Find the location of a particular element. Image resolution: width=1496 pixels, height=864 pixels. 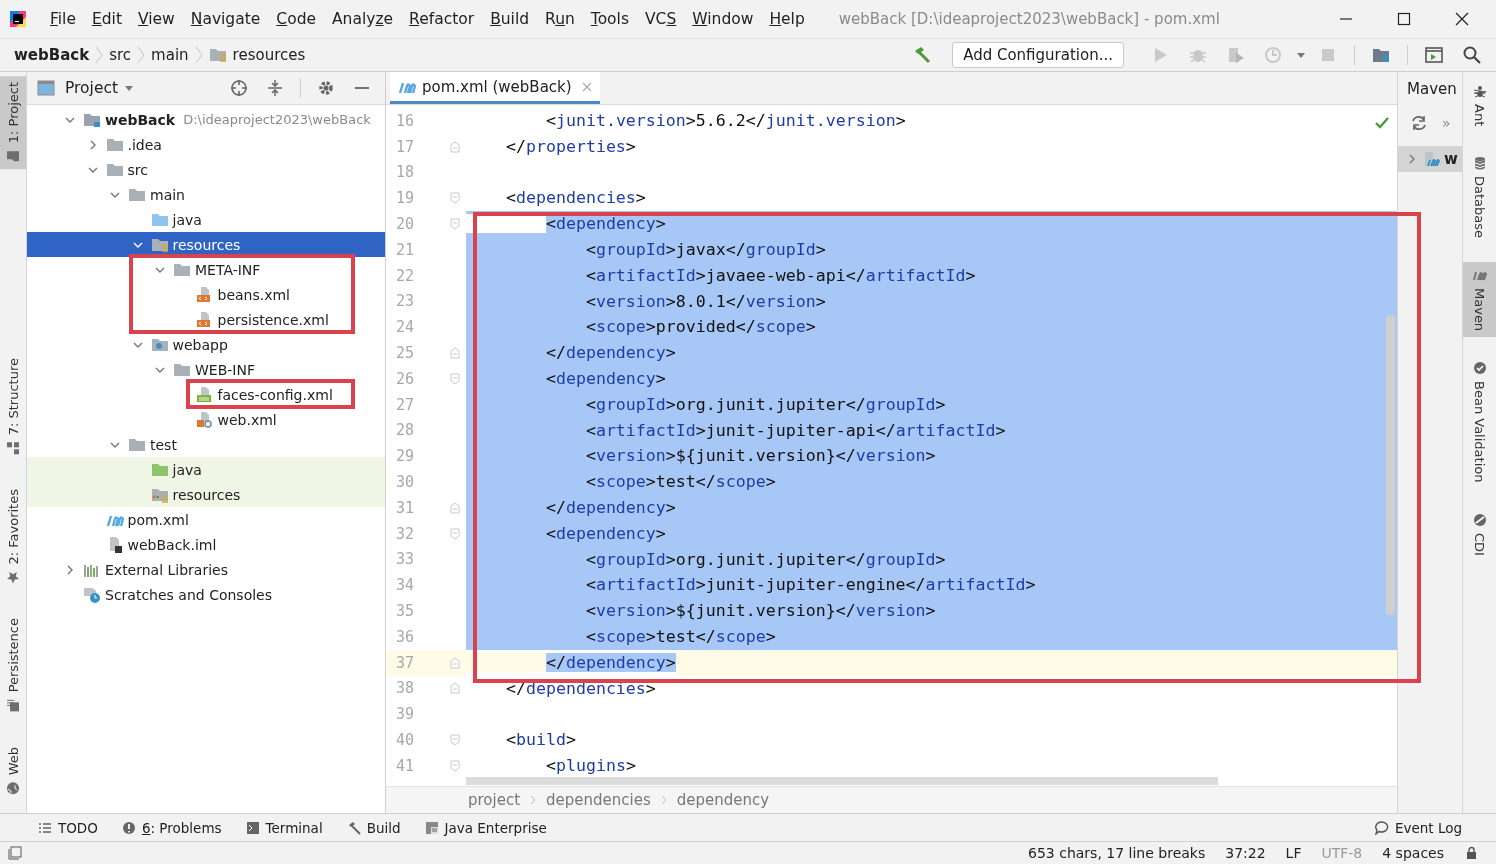

tree-item: web.xml is located at coordinates (206, 419).